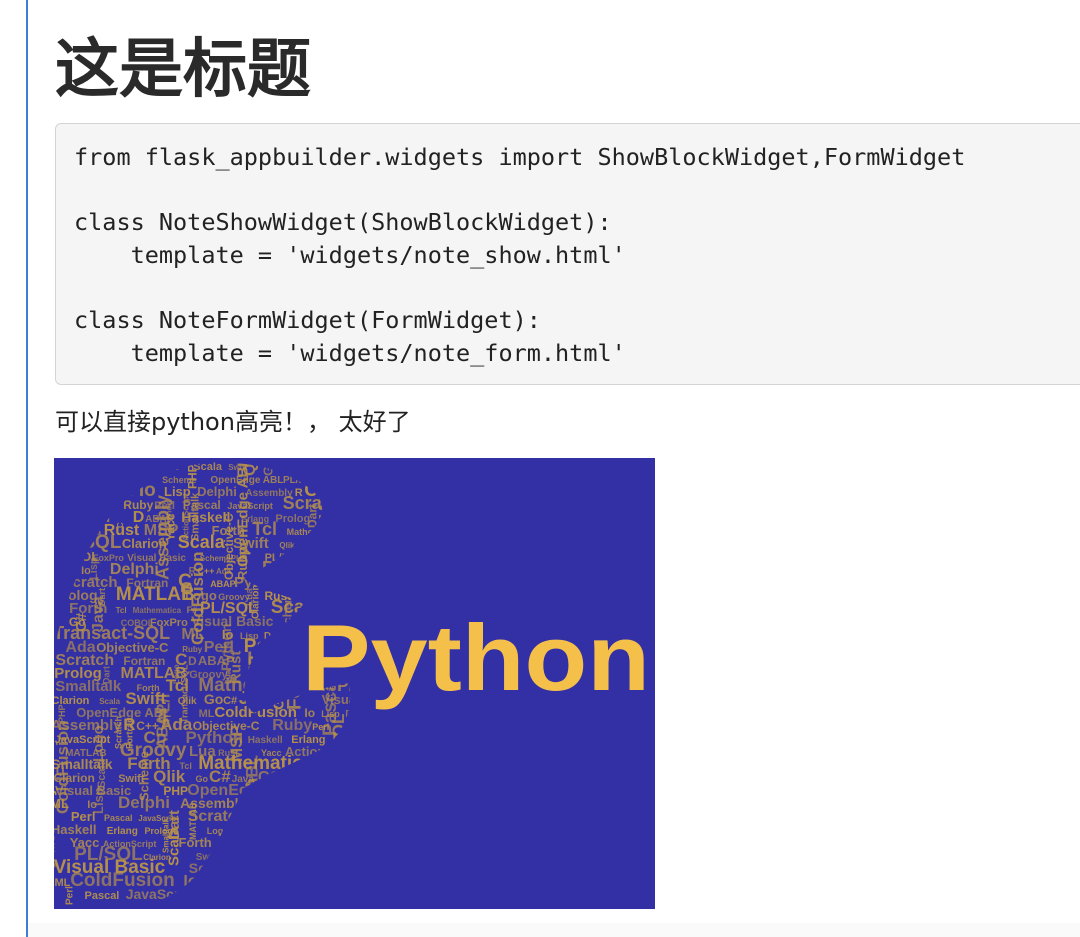  Describe the element at coordinates (183, 70) in the screenshot. I see `page-title: 这是标题` at that location.